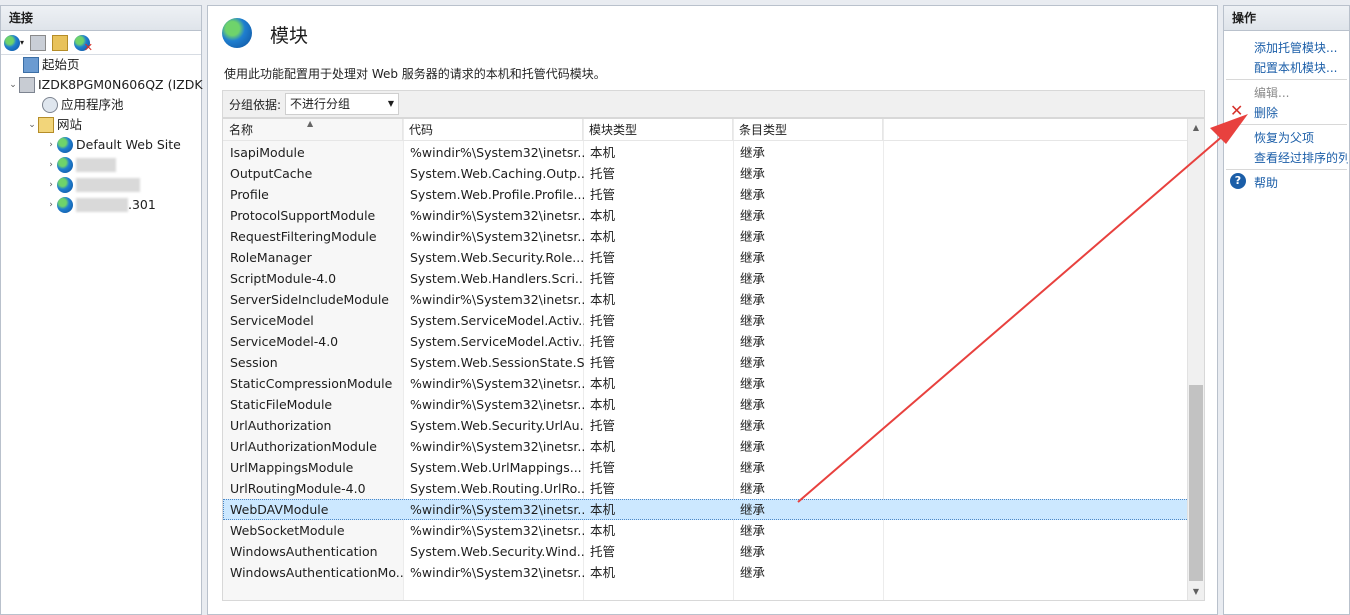 Image resolution: width=1350 pixels, height=615 pixels. I want to click on tree-item-app-pools: 应用程序池, so click(83, 105).